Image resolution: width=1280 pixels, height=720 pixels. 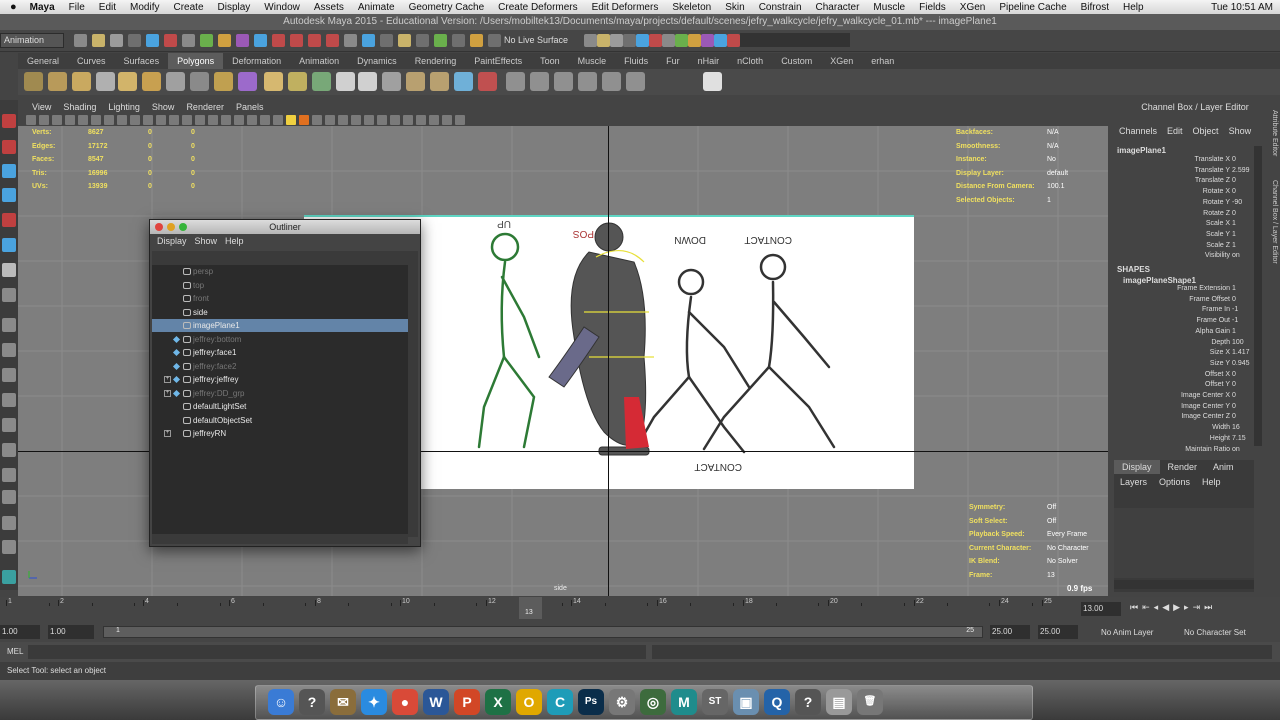 I want to click on go-to-start-icon: ⏮, so click(x=1134, y=609).